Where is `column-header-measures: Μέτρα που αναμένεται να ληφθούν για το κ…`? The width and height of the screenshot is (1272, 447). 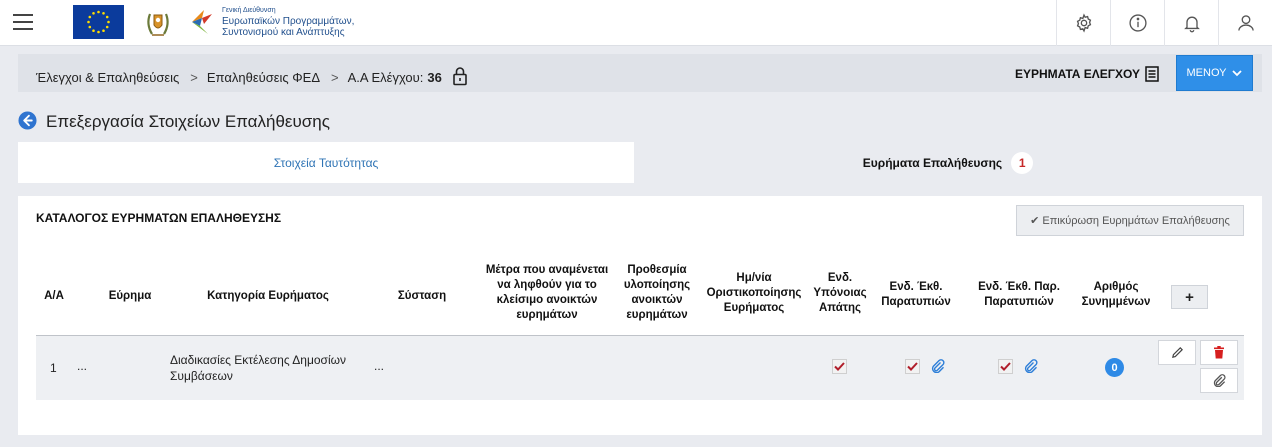
column-header-measures: Μέτρα που αναμένεται να ληφθούν για το κ… is located at coordinates (547, 292).